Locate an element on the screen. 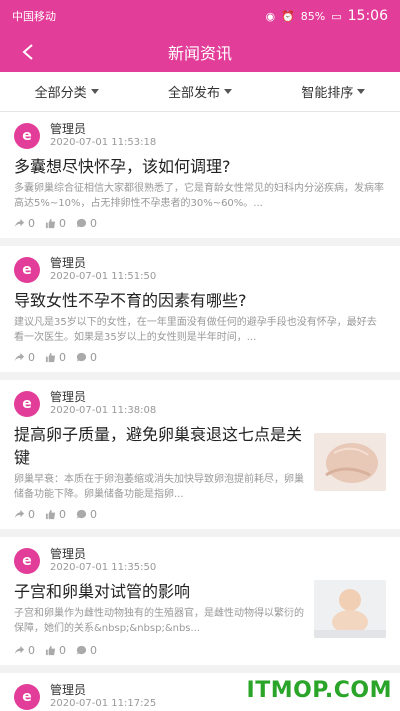  publish-date: 2020-07-01 11:38:08 is located at coordinates (103, 410).